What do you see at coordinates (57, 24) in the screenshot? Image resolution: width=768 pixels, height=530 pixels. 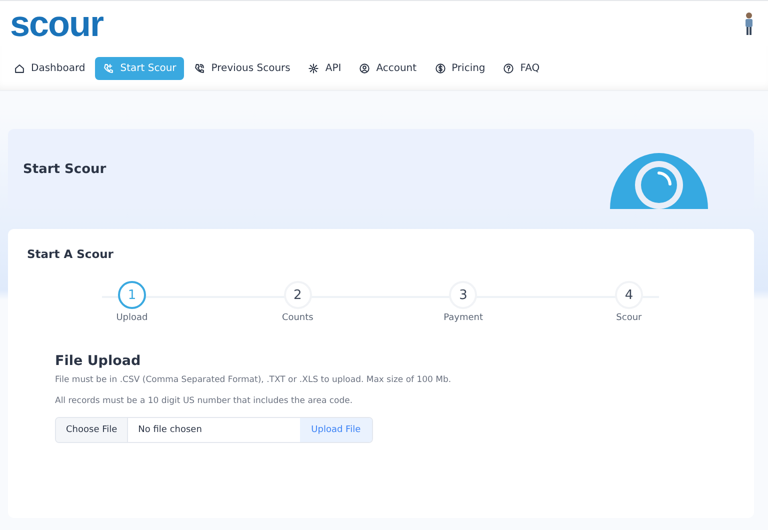 I see `logo: scour` at bounding box center [57, 24].